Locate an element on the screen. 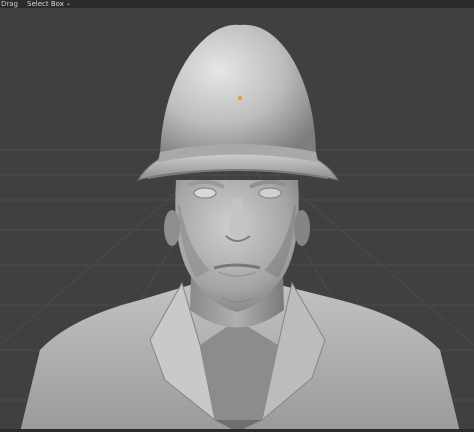 This screenshot has width=474, height=432. select-mode-dropdown: Select Box ⌄ is located at coordinates (49, 4).